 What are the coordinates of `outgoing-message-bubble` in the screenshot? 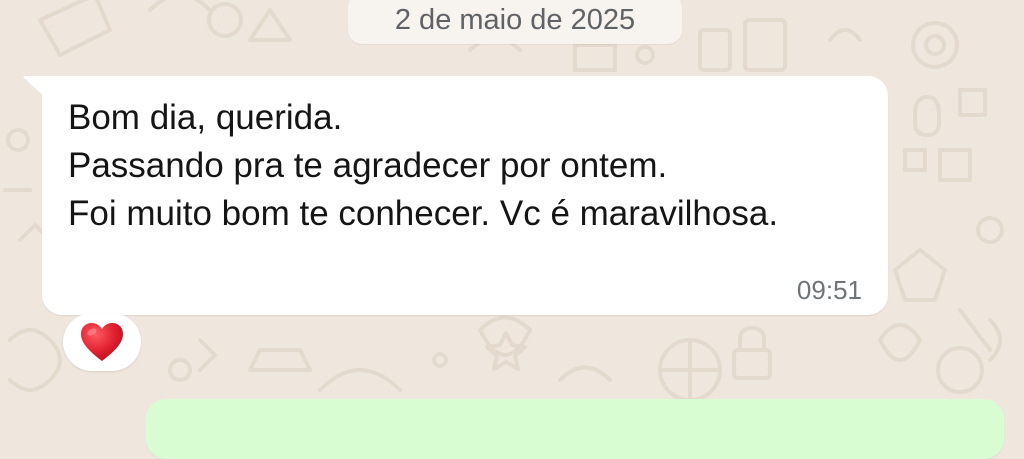 It's located at (575, 429).